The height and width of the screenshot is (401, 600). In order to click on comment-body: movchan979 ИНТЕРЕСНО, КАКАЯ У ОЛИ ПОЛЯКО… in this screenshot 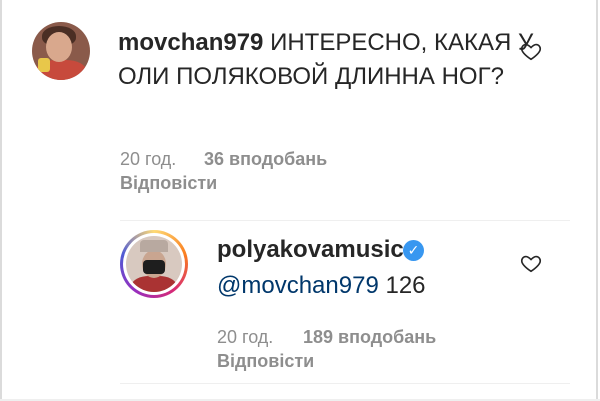, I will do `click(338, 60)`.